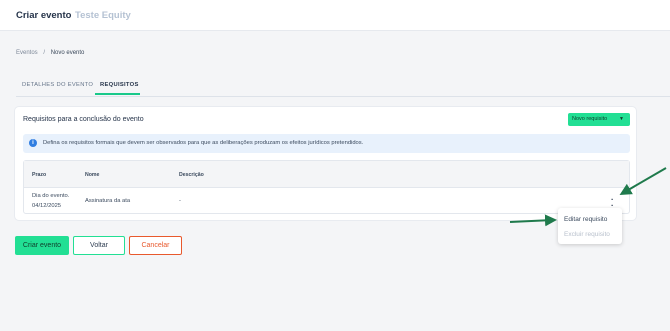 The width and height of the screenshot is (670, 331). What do you see at coordinates (57, 85) in the screenshot?
I see `tab-event-details: DETALHES DO EVENTO` at bounding box center [57, 85].